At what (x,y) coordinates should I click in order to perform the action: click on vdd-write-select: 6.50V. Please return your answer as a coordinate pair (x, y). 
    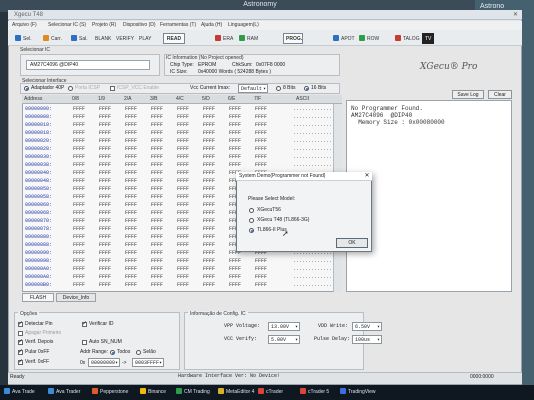
    Looking at the image, I should click on (367, 326).